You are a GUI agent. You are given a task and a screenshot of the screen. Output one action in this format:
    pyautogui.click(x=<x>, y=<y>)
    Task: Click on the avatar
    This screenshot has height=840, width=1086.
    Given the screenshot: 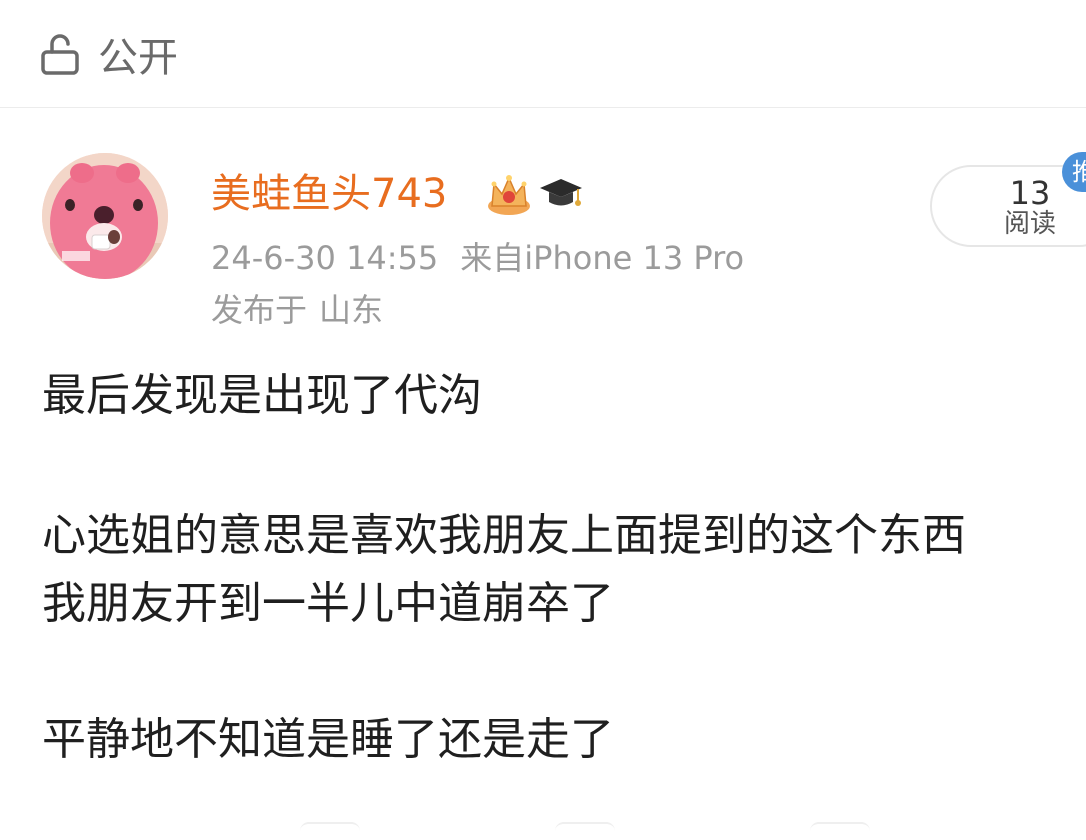 What is the action you would take?
    pyautogui.click(x=105, y=216)
    